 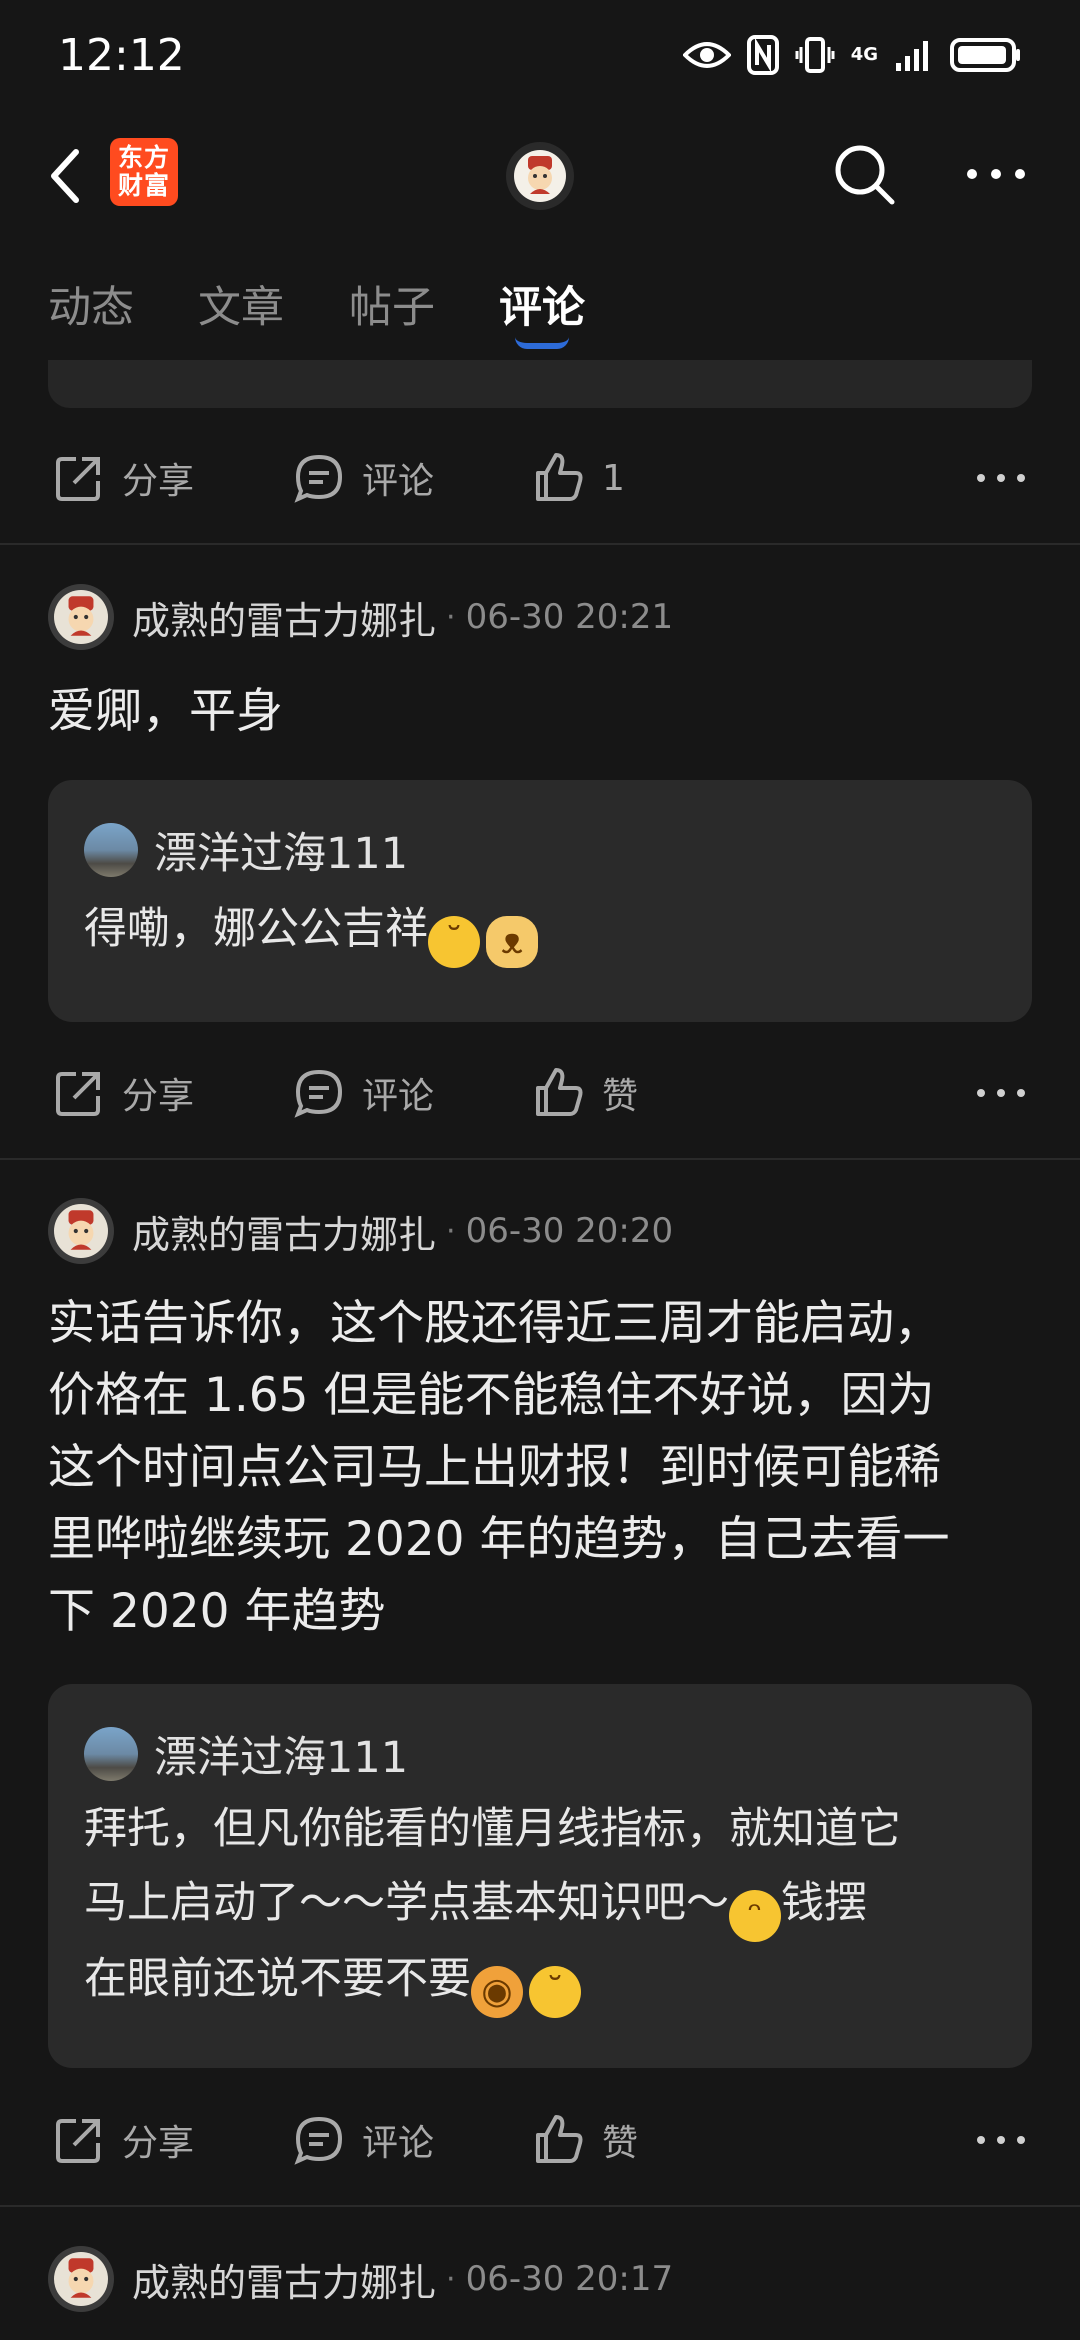 What do you see at coordinates (165, 711) in the screenshot?
I see `comment-text: 爱卿，平身` at bounding box center [165, 711].